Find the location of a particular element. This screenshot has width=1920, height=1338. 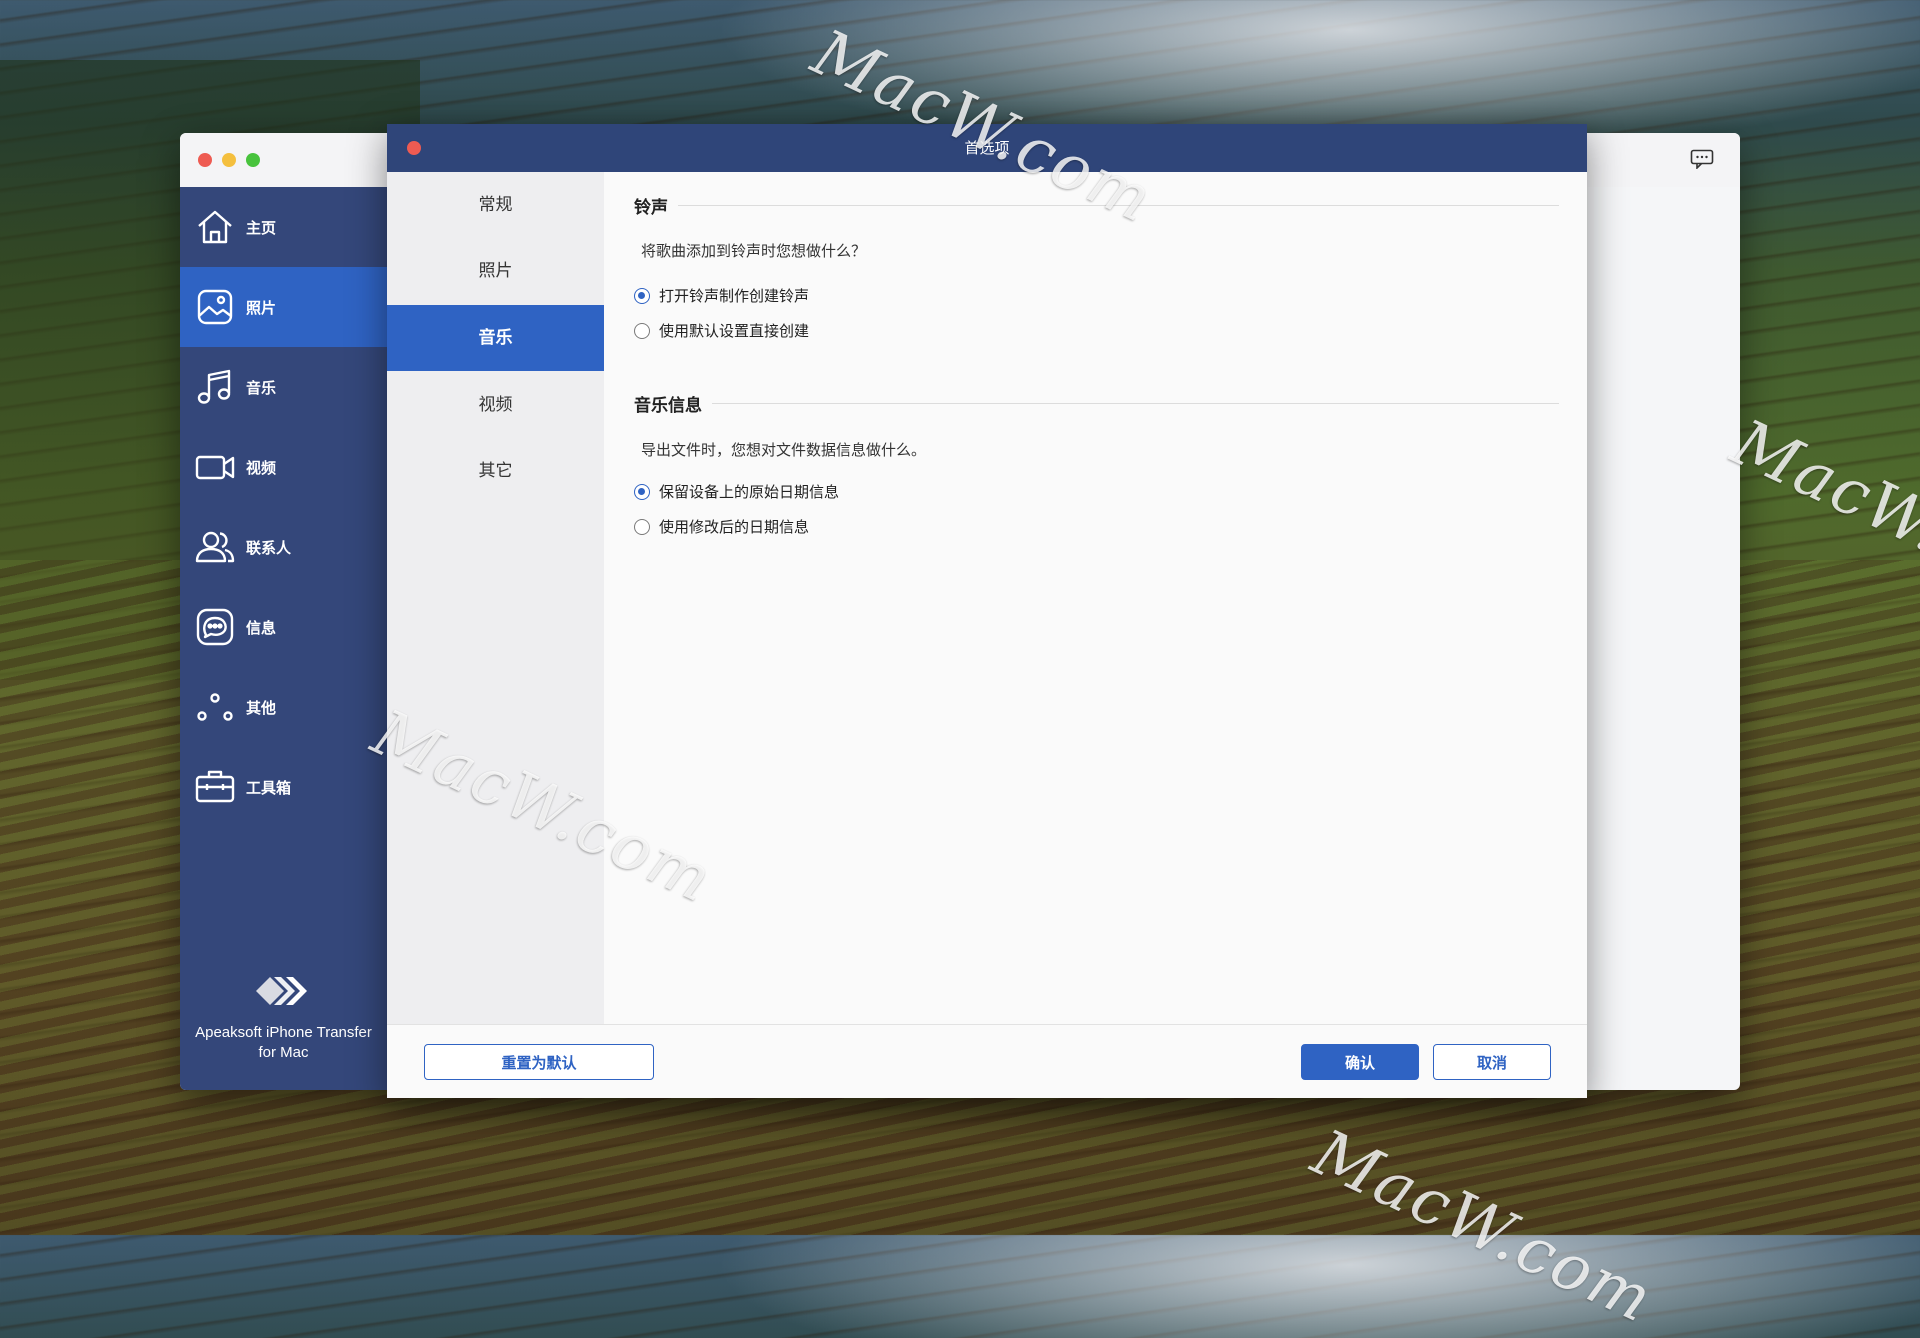

sidebar-item-video: 视频 is located at coordinates (283, 467).